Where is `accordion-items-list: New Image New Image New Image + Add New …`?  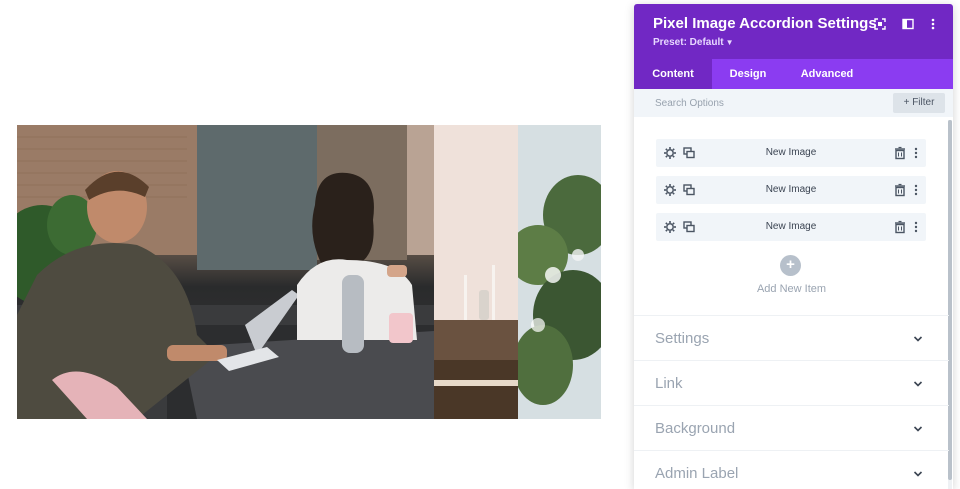 accordion-items-list: New Image New Image New Image + Add New … is located at coordinates (791, 216).